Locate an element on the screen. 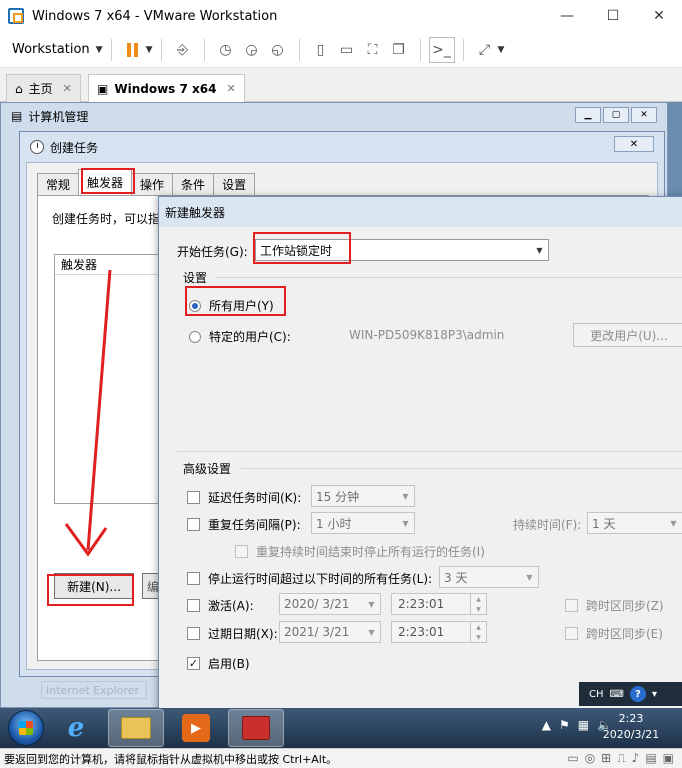 The height and width of the screenshot is (768, 682). repeat-checkbox: 重复任务间隔(P): is located at coordinates (244, 524).